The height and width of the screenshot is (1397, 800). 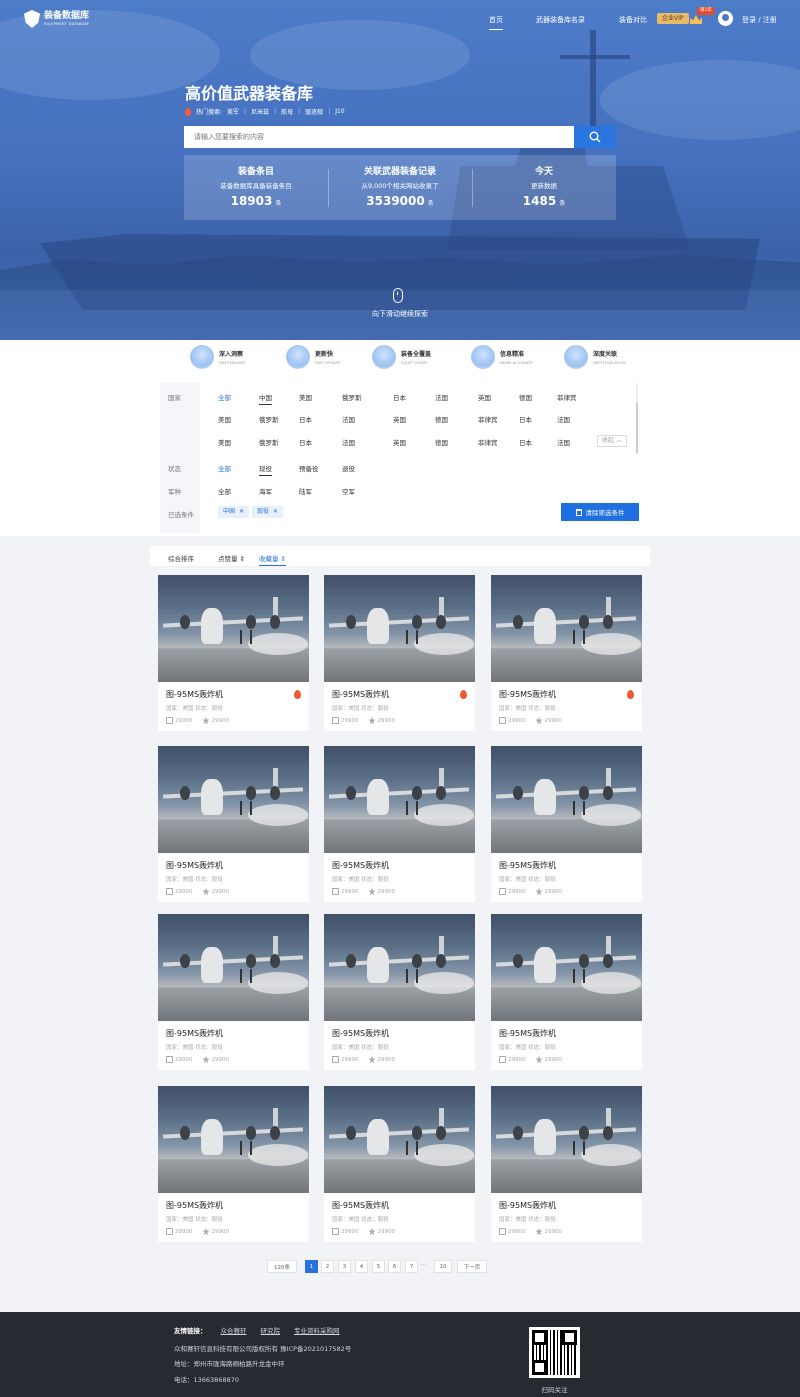 I want to click on country-scrollbar, so click(x=637, y=419).